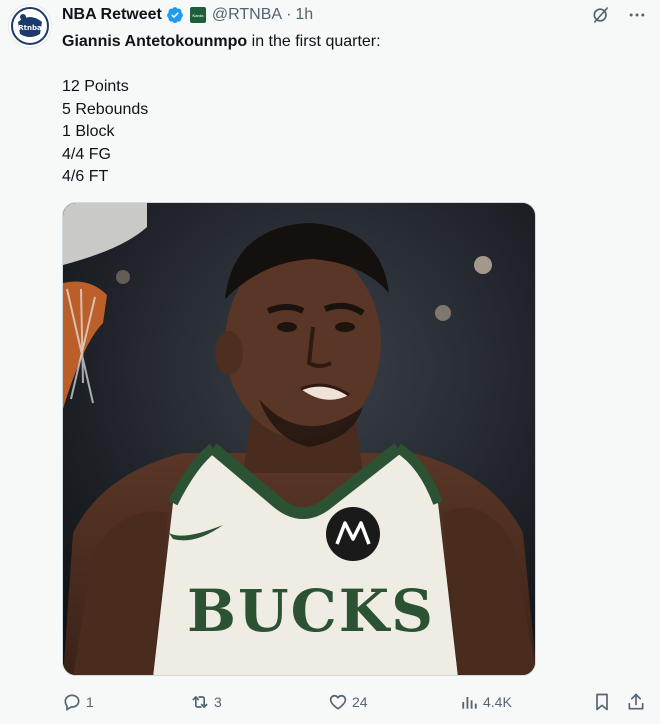 This screenshot has height=724, width=660. I want to click on intro-rest: in the first quarter:, so click(314, 41).